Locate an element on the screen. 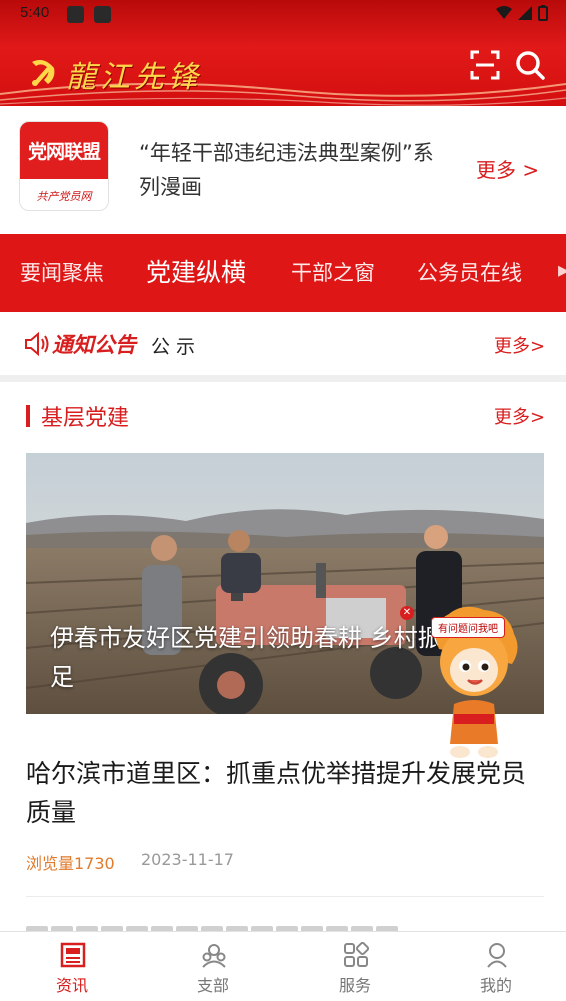 Image resolution: width=566 pixels, height=1001 pixels. league-more-link: 更多 > is located at coordinates (507, 168).